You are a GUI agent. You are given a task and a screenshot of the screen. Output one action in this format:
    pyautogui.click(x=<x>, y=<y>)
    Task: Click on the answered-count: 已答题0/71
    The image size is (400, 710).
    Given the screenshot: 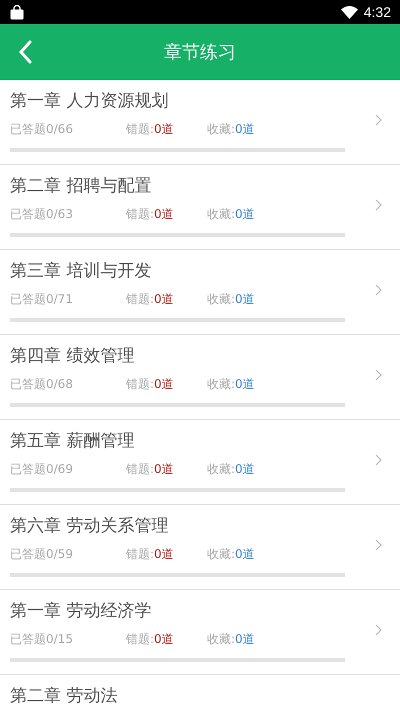 What is the action you would take?
    pyautogui.click(x=42, y=299)
    